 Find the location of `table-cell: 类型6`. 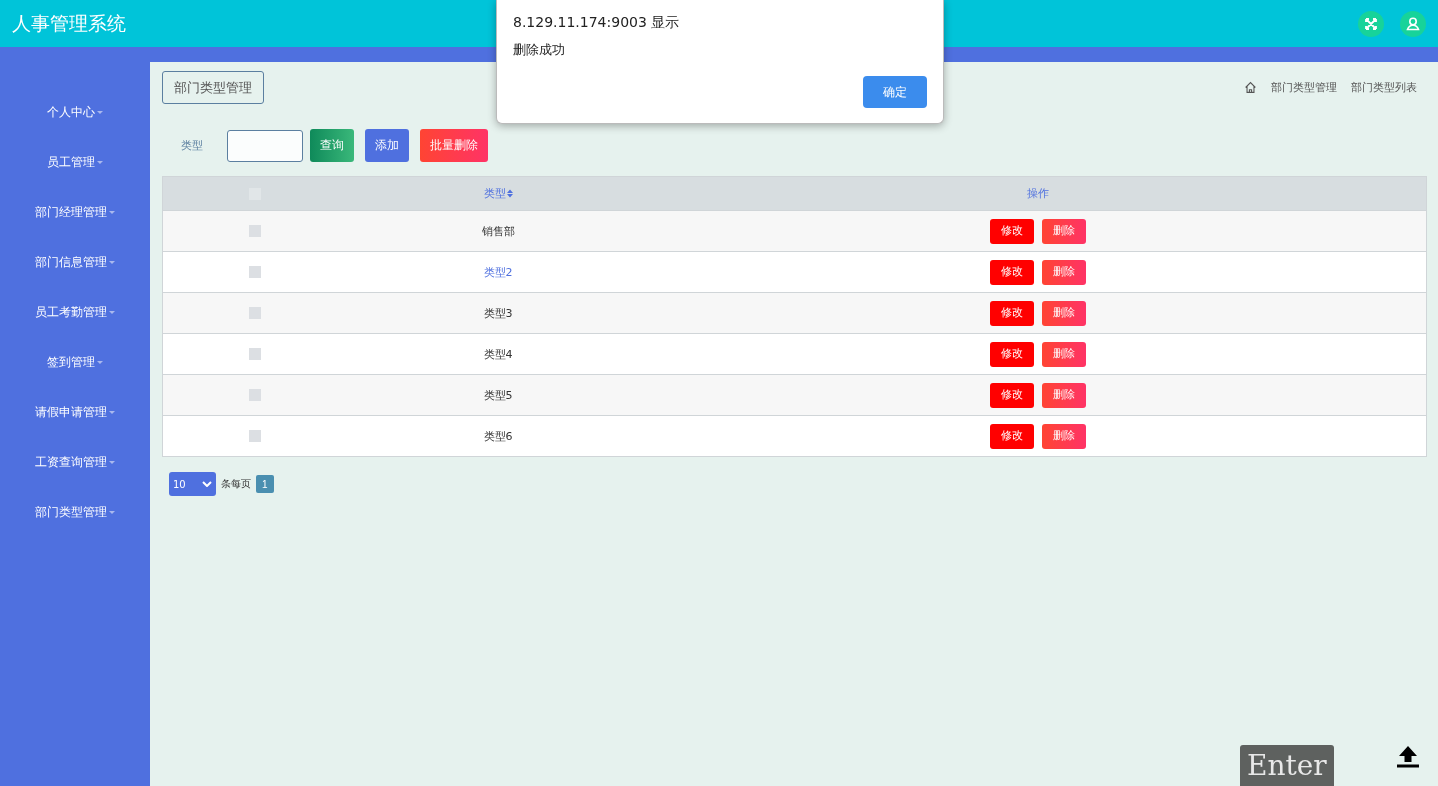

table-cell: 类型6 is located at coordinates (498, 436).